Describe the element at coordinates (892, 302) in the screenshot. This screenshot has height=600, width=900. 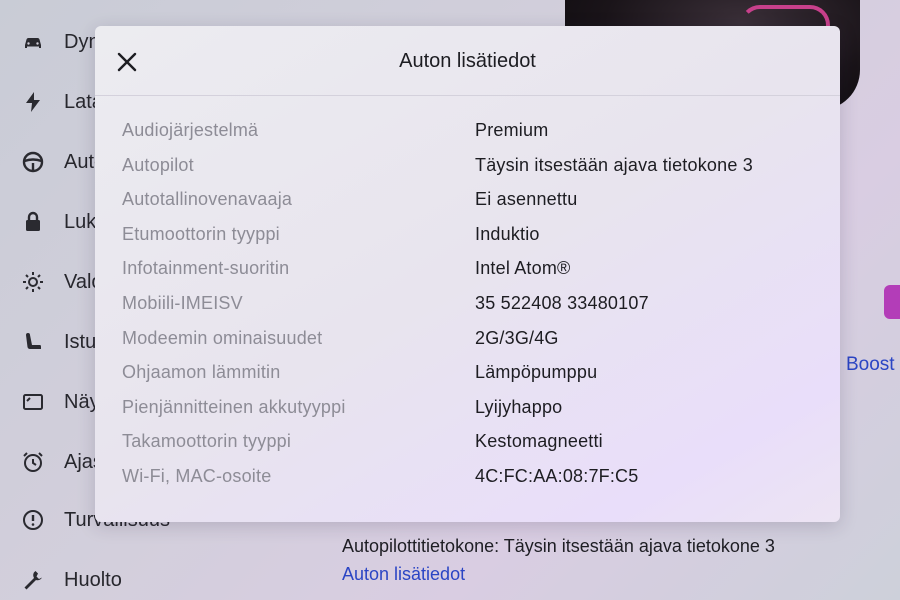
I see `upgrade-tile` at that location.